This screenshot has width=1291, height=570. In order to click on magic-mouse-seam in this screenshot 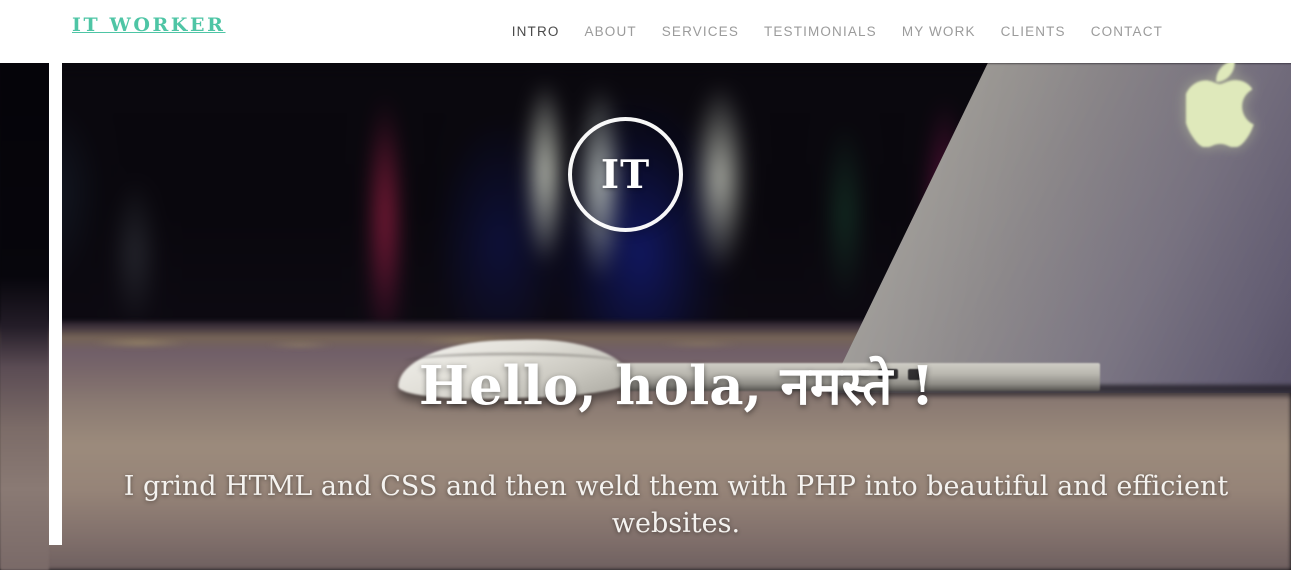, I will do `click(512, 362)`.